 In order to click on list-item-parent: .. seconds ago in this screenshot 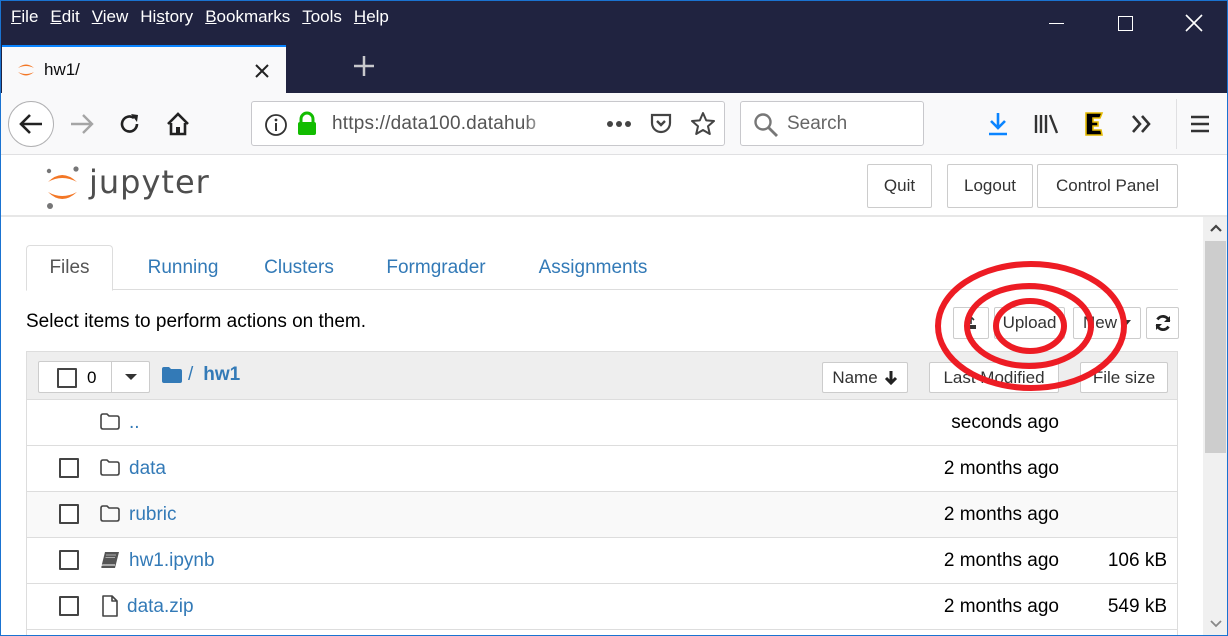, I will do `click(602, 423)`.